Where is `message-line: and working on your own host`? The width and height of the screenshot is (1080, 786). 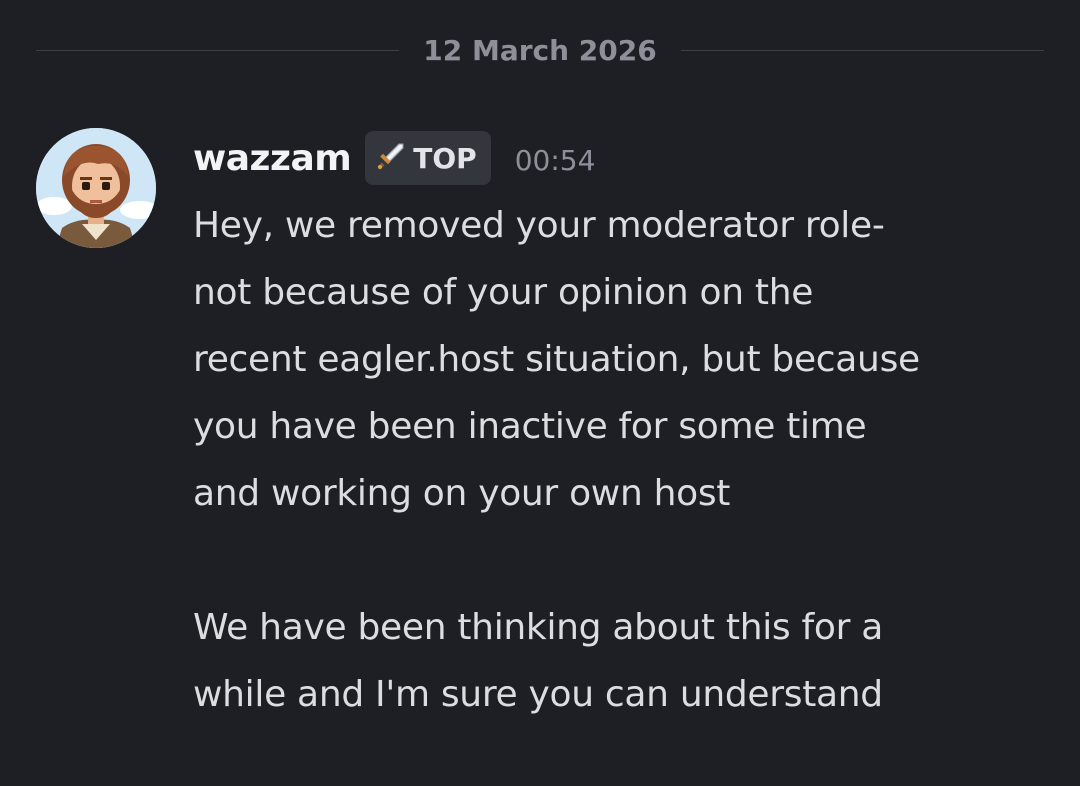 message-line: and working on your own host is located at coordinates (462, 493).